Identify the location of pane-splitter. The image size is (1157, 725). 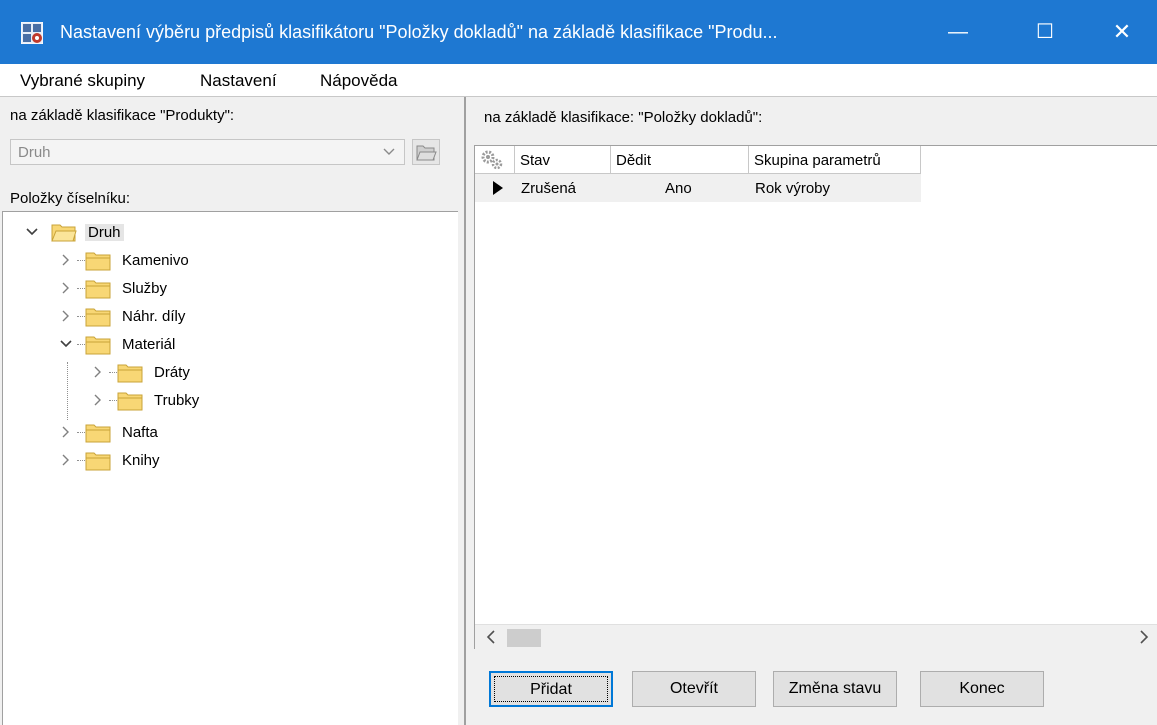
(466, 411).